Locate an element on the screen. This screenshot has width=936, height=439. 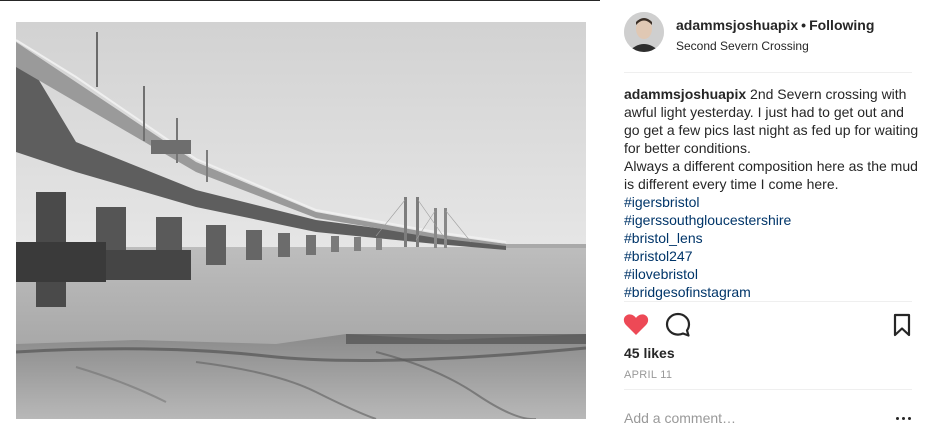
comment-icon is located at coordinates (678, 324).